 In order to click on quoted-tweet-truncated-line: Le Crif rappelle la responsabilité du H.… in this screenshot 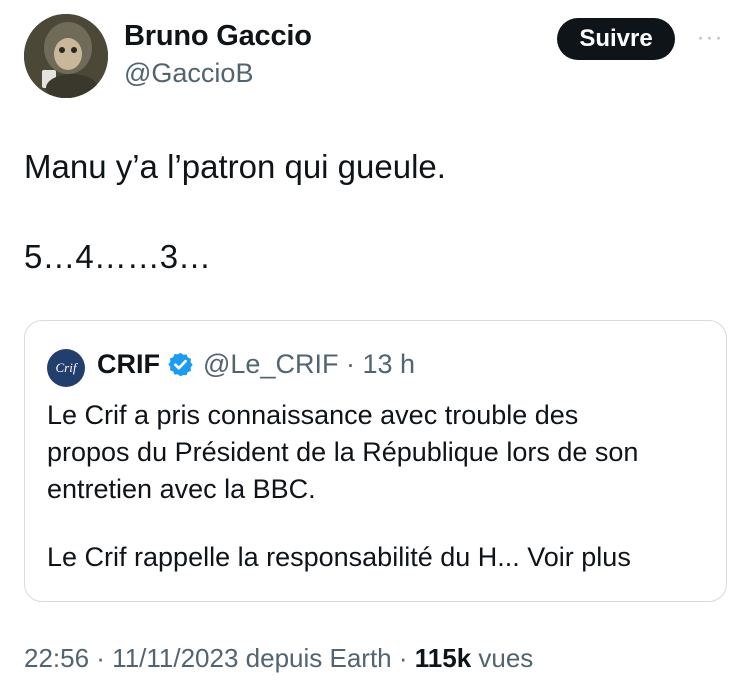, I will do `click(339, 557)`.